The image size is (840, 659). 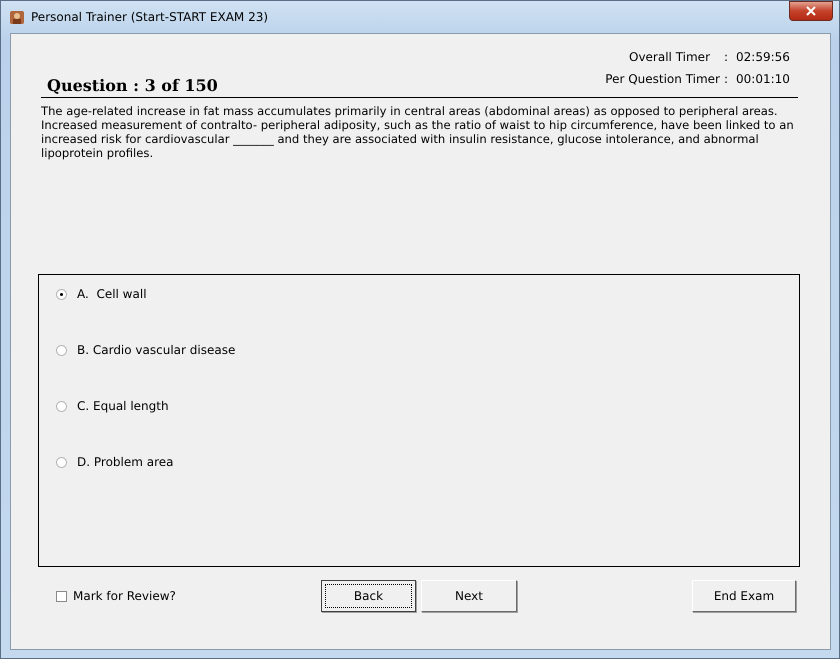 What do you see at coordinates (469, 596) in the screenshot?
I see `next-button: Next` at bounding box center [469, 596].